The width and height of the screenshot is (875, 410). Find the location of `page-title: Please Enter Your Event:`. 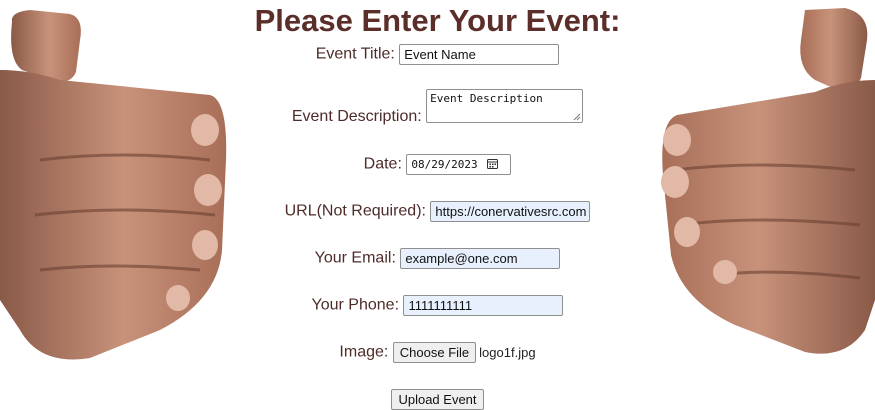

page-title: Please Enter Your Event: is located at coordinates (437, 20).